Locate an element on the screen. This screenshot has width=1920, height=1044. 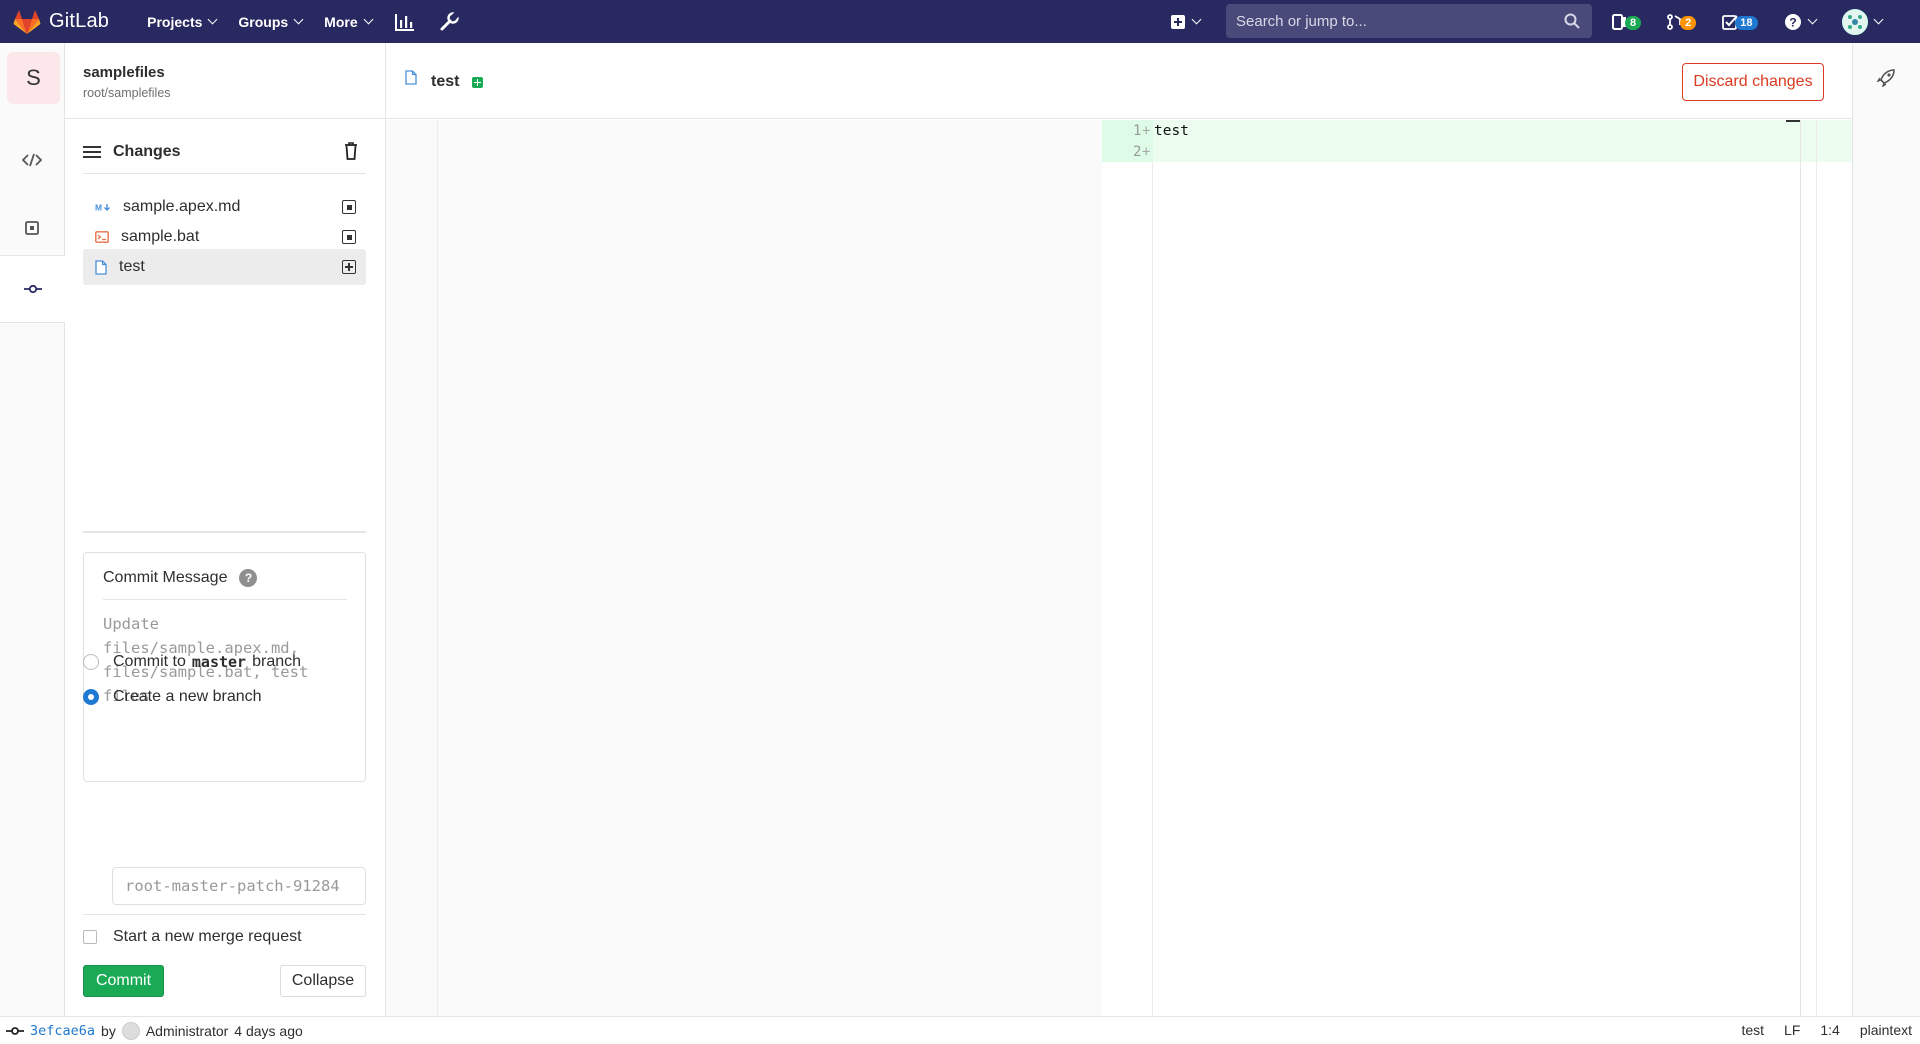
question-circle-icon: ? is located at coordinates (1792, 21).